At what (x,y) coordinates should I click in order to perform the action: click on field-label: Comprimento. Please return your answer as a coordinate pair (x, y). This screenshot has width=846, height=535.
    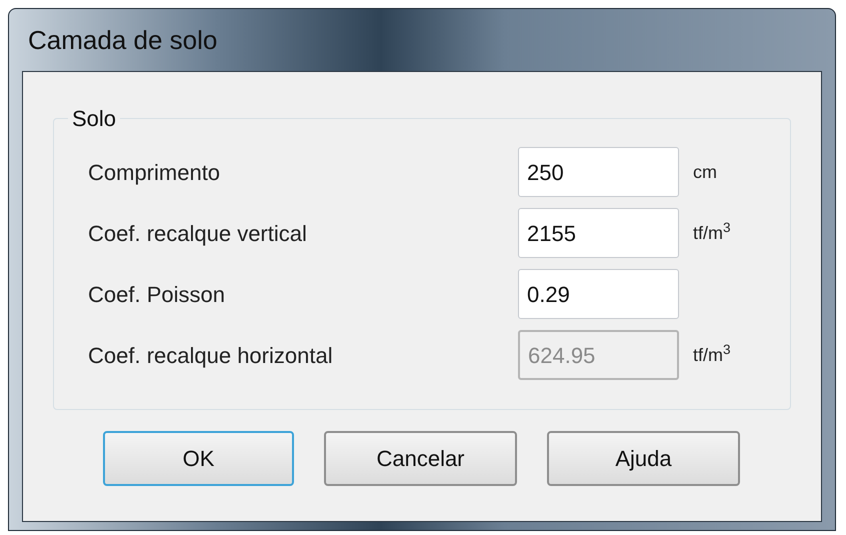
    Looking at the image, I should click on (155, 172).